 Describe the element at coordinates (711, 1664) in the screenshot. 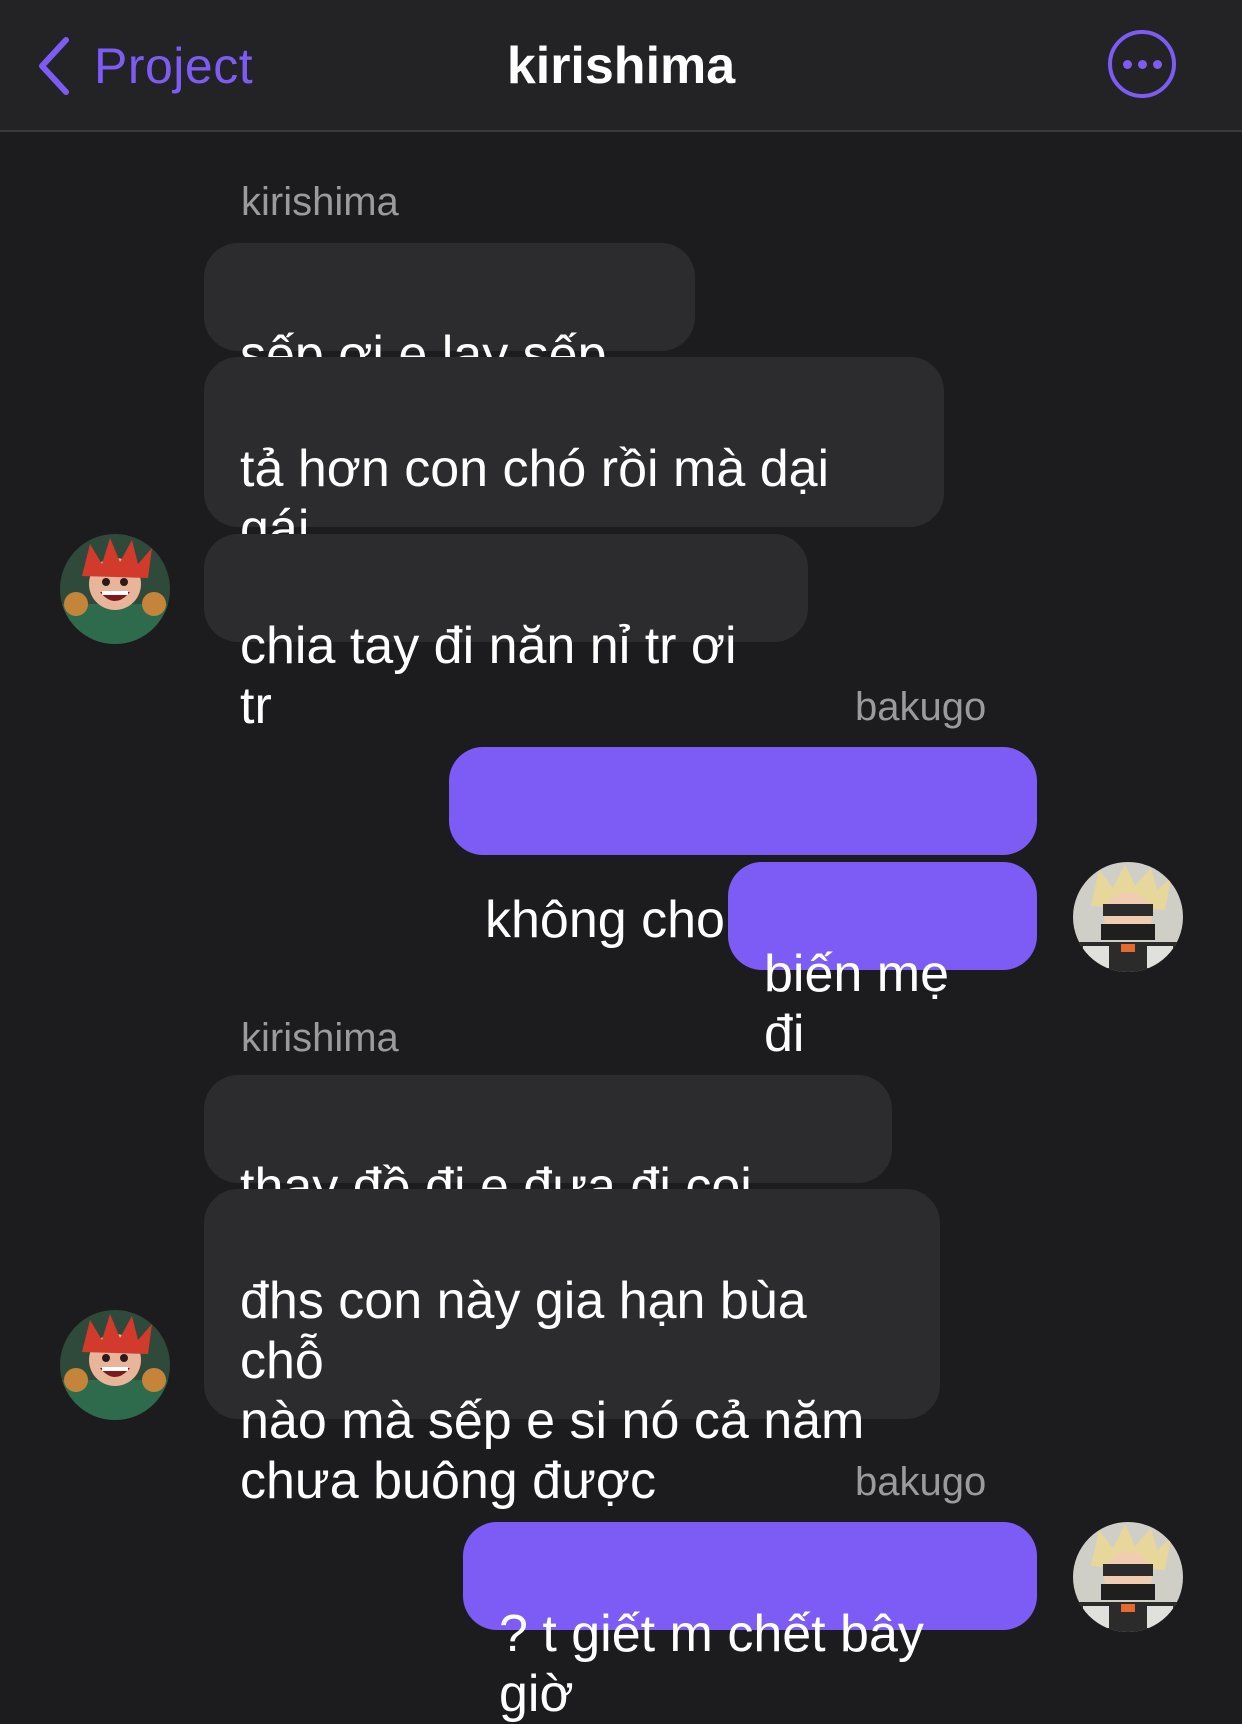

I see `message-text: ? t giết m chết bây giờ` at that location.